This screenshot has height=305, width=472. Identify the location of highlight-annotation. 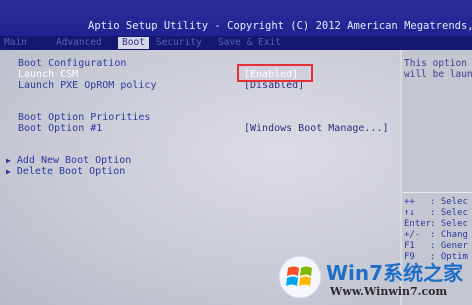
(275, 73).